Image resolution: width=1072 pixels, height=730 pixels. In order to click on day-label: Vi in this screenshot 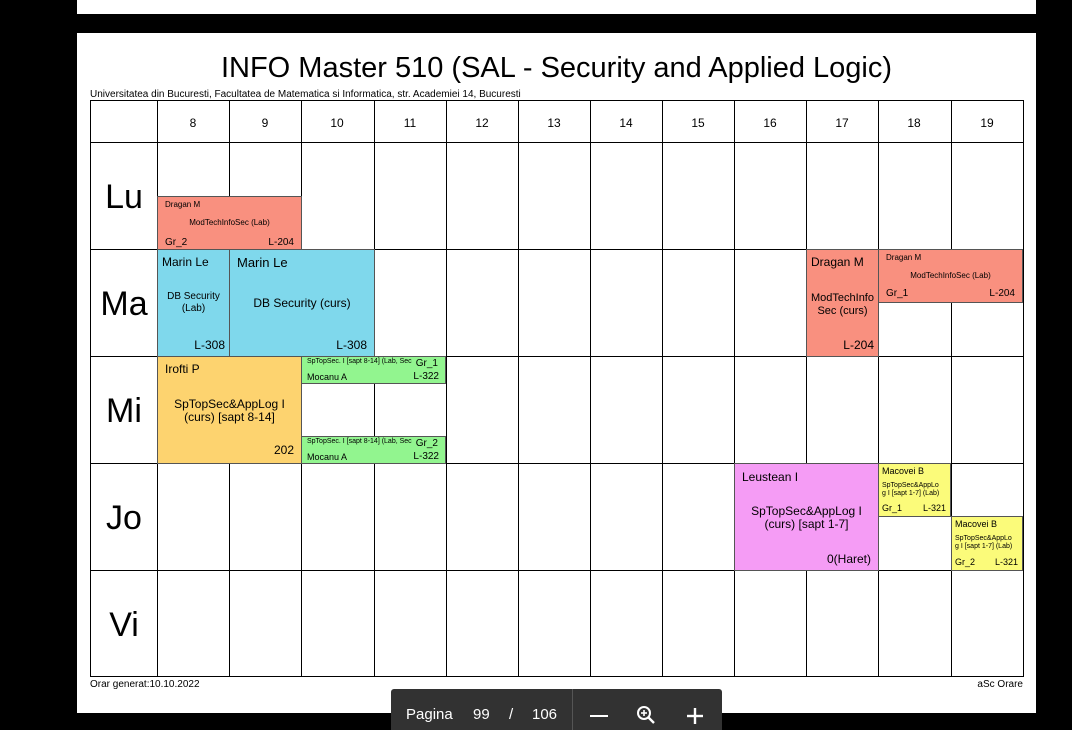, I will do `click(124, 625)`.